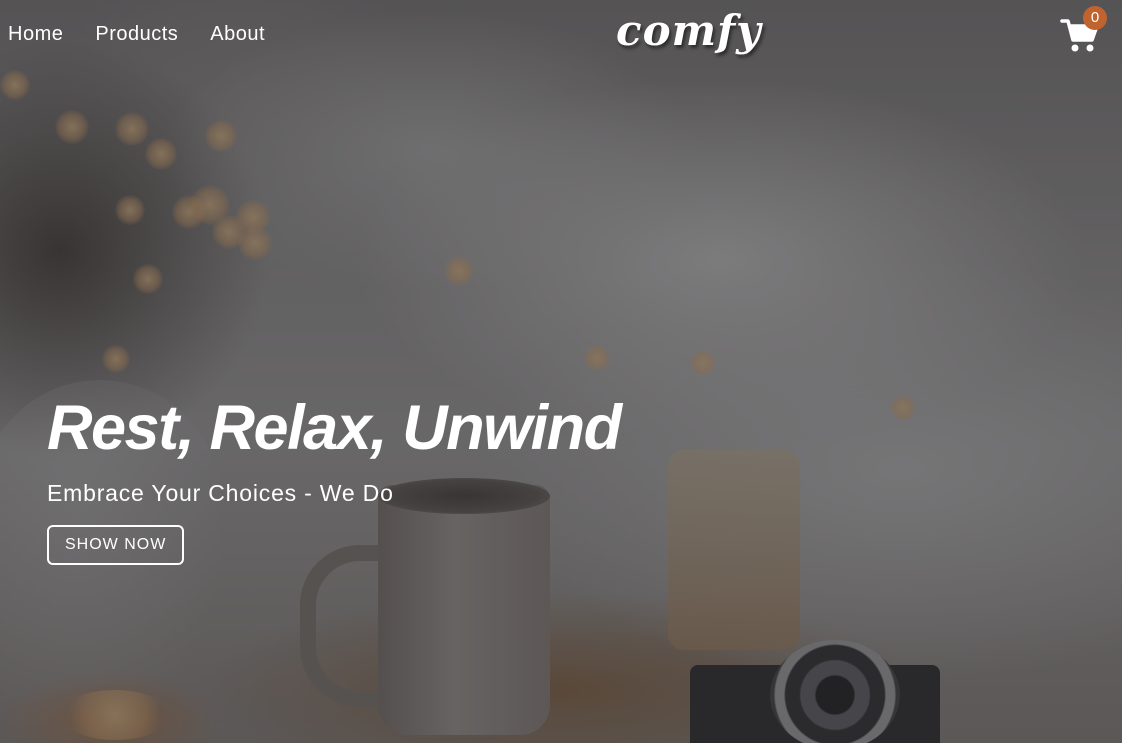 This screenshot has width=1122, height=743. I want to click on hero-subtitle: Embrace Your Choices - We Do, so click(220, 493).